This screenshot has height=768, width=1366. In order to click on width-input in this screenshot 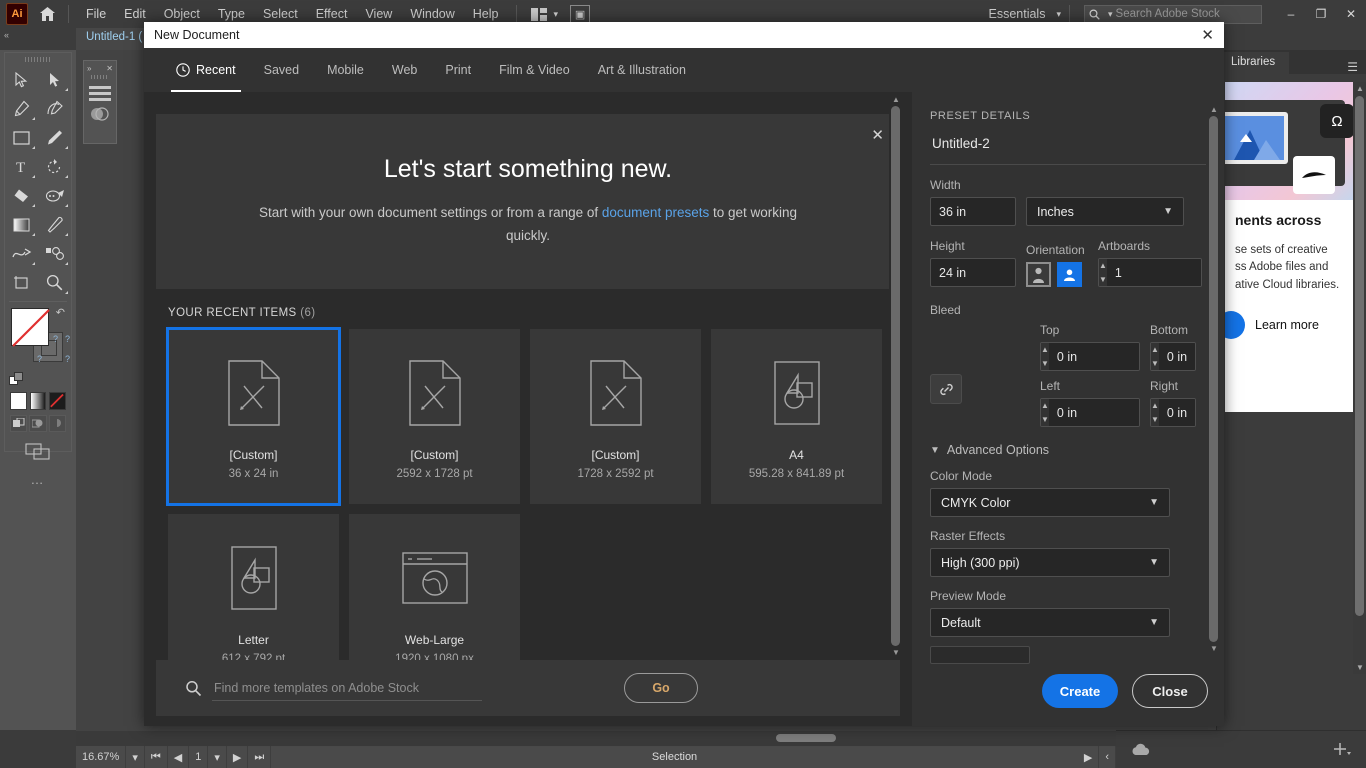, I will do `click(973, 211)`.